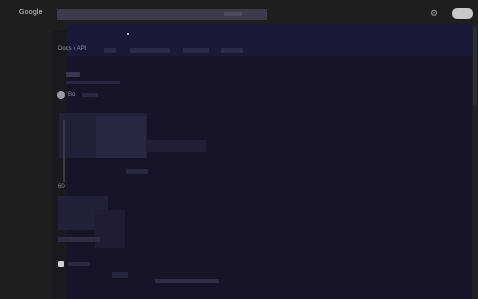 This screenshot has height=299, width=478. I want to click on divider, so click(64, 151).